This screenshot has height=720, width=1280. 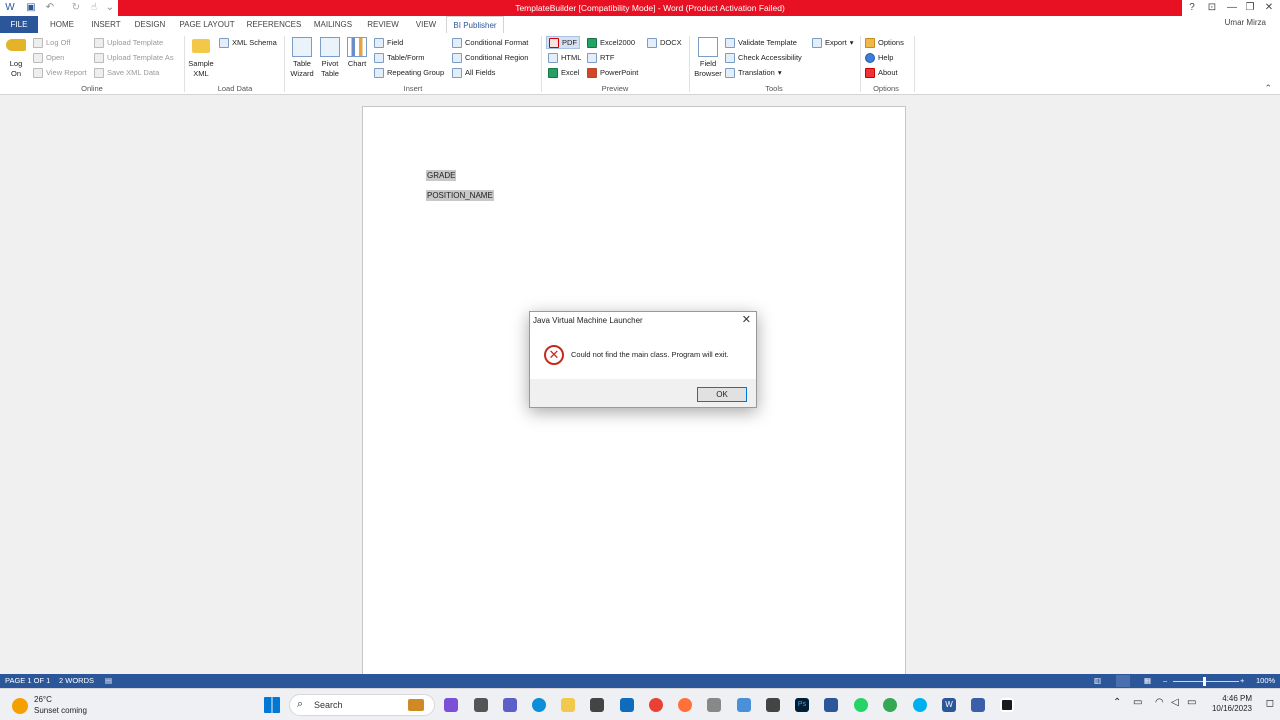 What do you see at coordinates (1232, 8) in the screenshot?
I see `minimize-icon: —` at bounding box center [1232, 8].